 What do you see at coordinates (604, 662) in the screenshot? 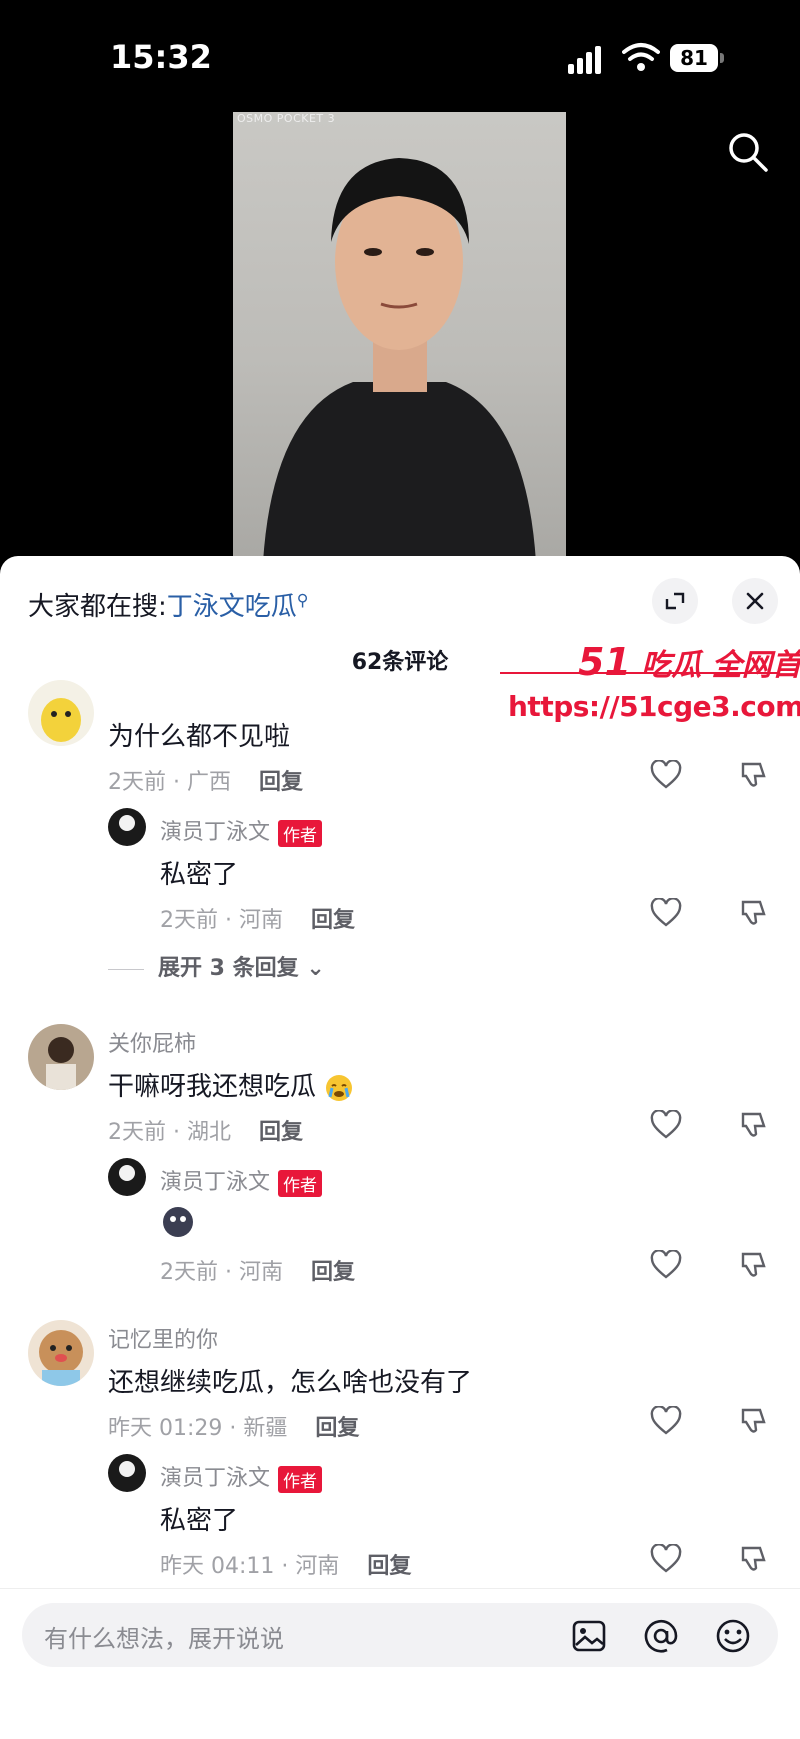
I see `watermark-number: 51` at bounding box center [604, 662].